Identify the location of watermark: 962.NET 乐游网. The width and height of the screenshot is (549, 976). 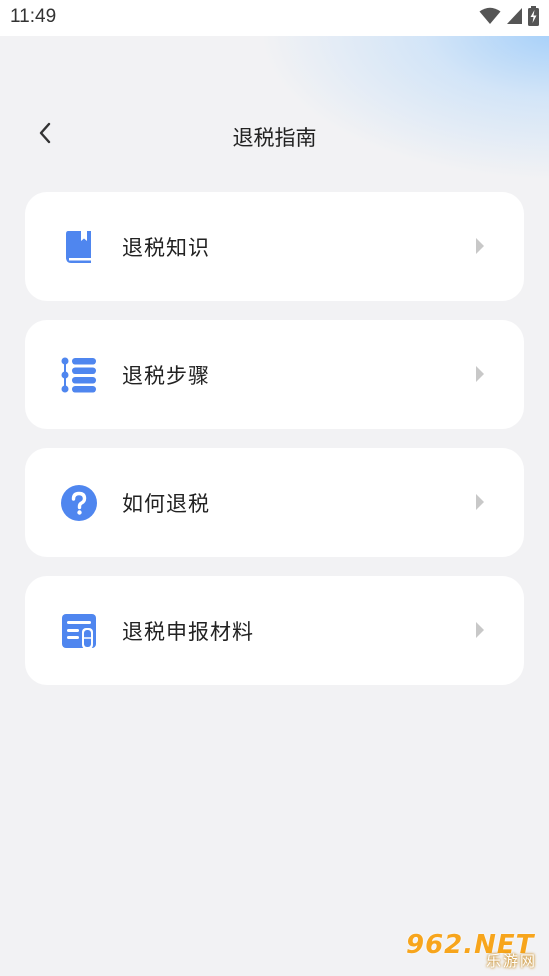
(473, 950).